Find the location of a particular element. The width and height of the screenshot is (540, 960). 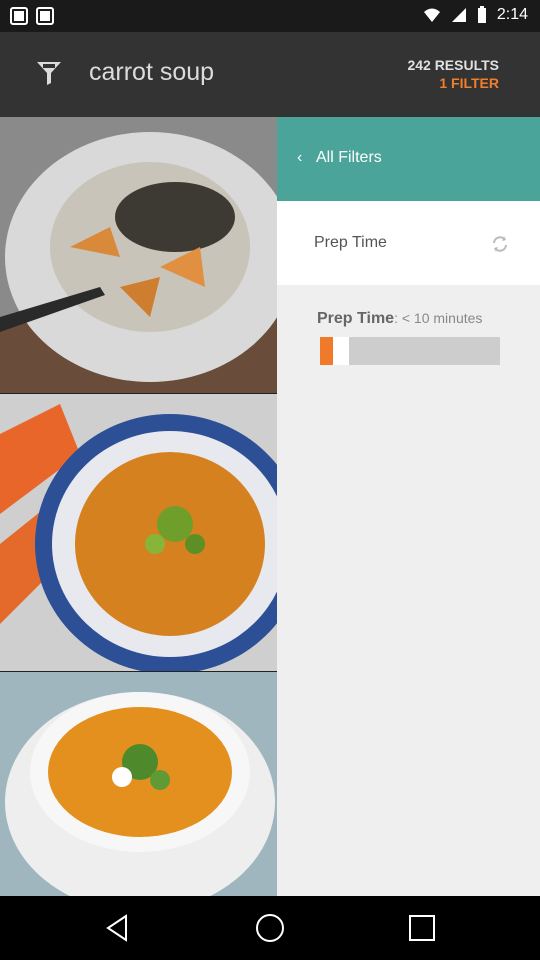

filter-row-prep-time: Prep Time is located at coordinates (408, 243).